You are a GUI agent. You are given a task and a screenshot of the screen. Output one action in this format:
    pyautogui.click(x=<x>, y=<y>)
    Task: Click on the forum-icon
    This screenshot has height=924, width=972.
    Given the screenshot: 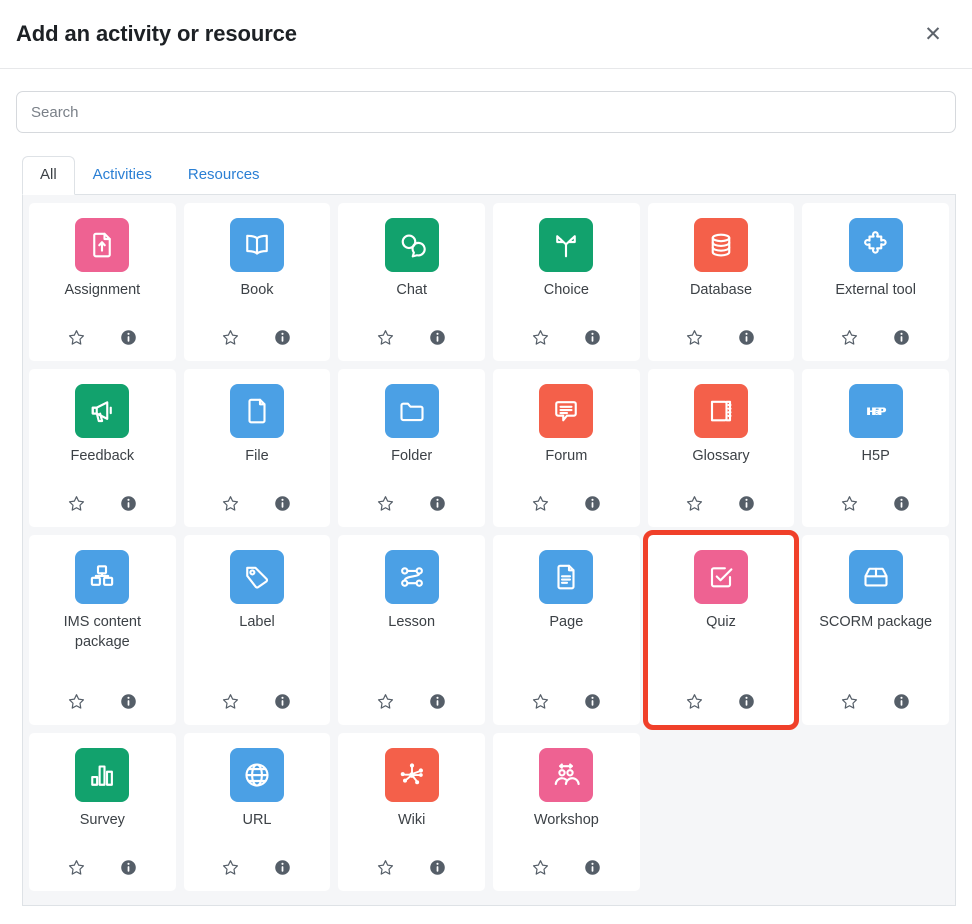 What is the action you would take?
    pyautogui.click(x=566, y=411)
    